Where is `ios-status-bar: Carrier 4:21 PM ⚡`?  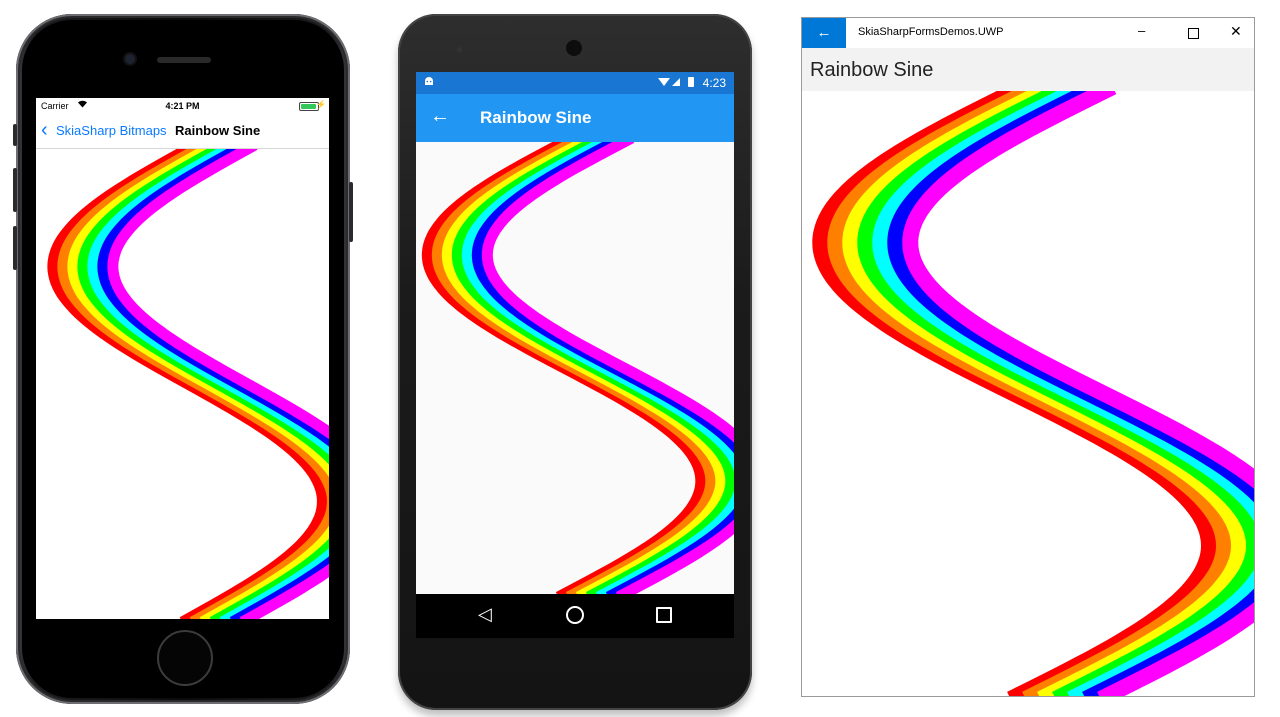 ios-status-bar: Carrier 4:21 PM ⚡ is located at coordinates (182, 106).